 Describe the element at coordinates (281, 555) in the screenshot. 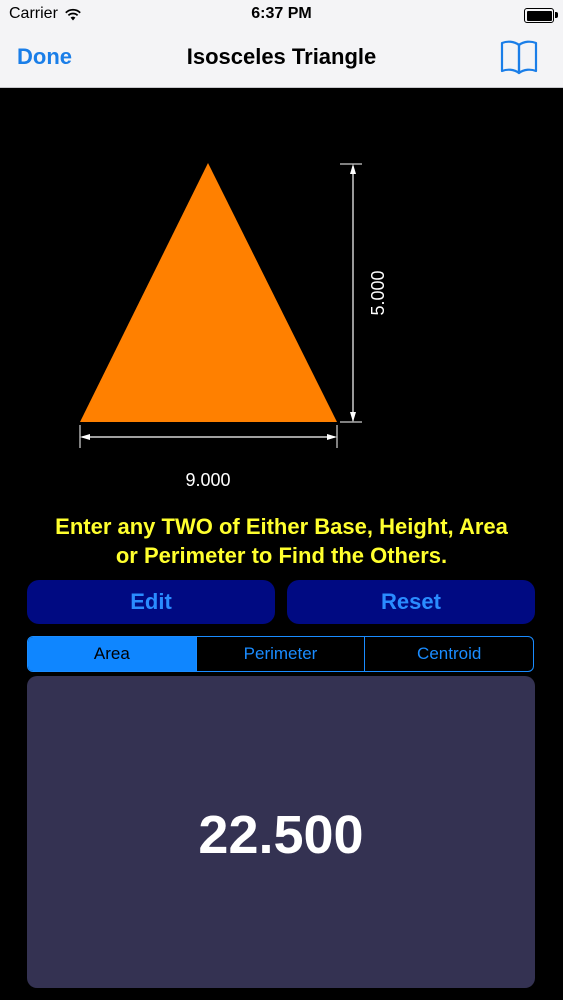

I see `instructions-line-2: or Perimeter to Find the Others.` at that location.